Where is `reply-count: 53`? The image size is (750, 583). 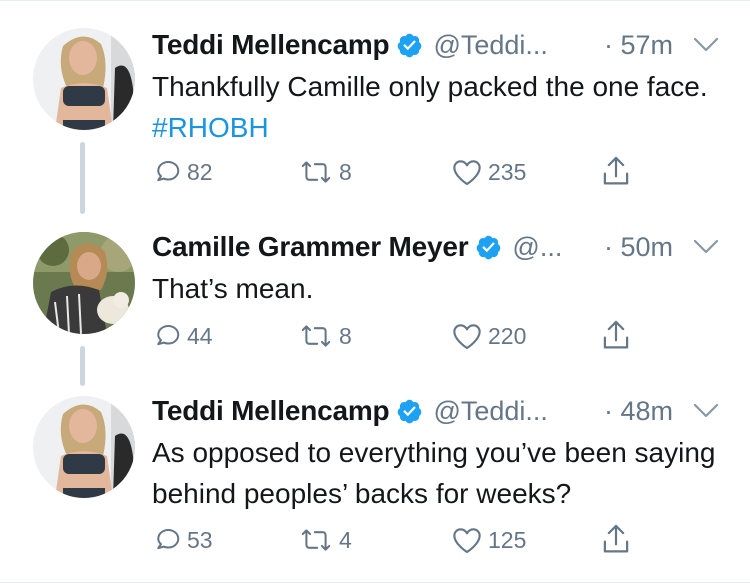 reply-count: 53 is located at coordinates (200, 539).